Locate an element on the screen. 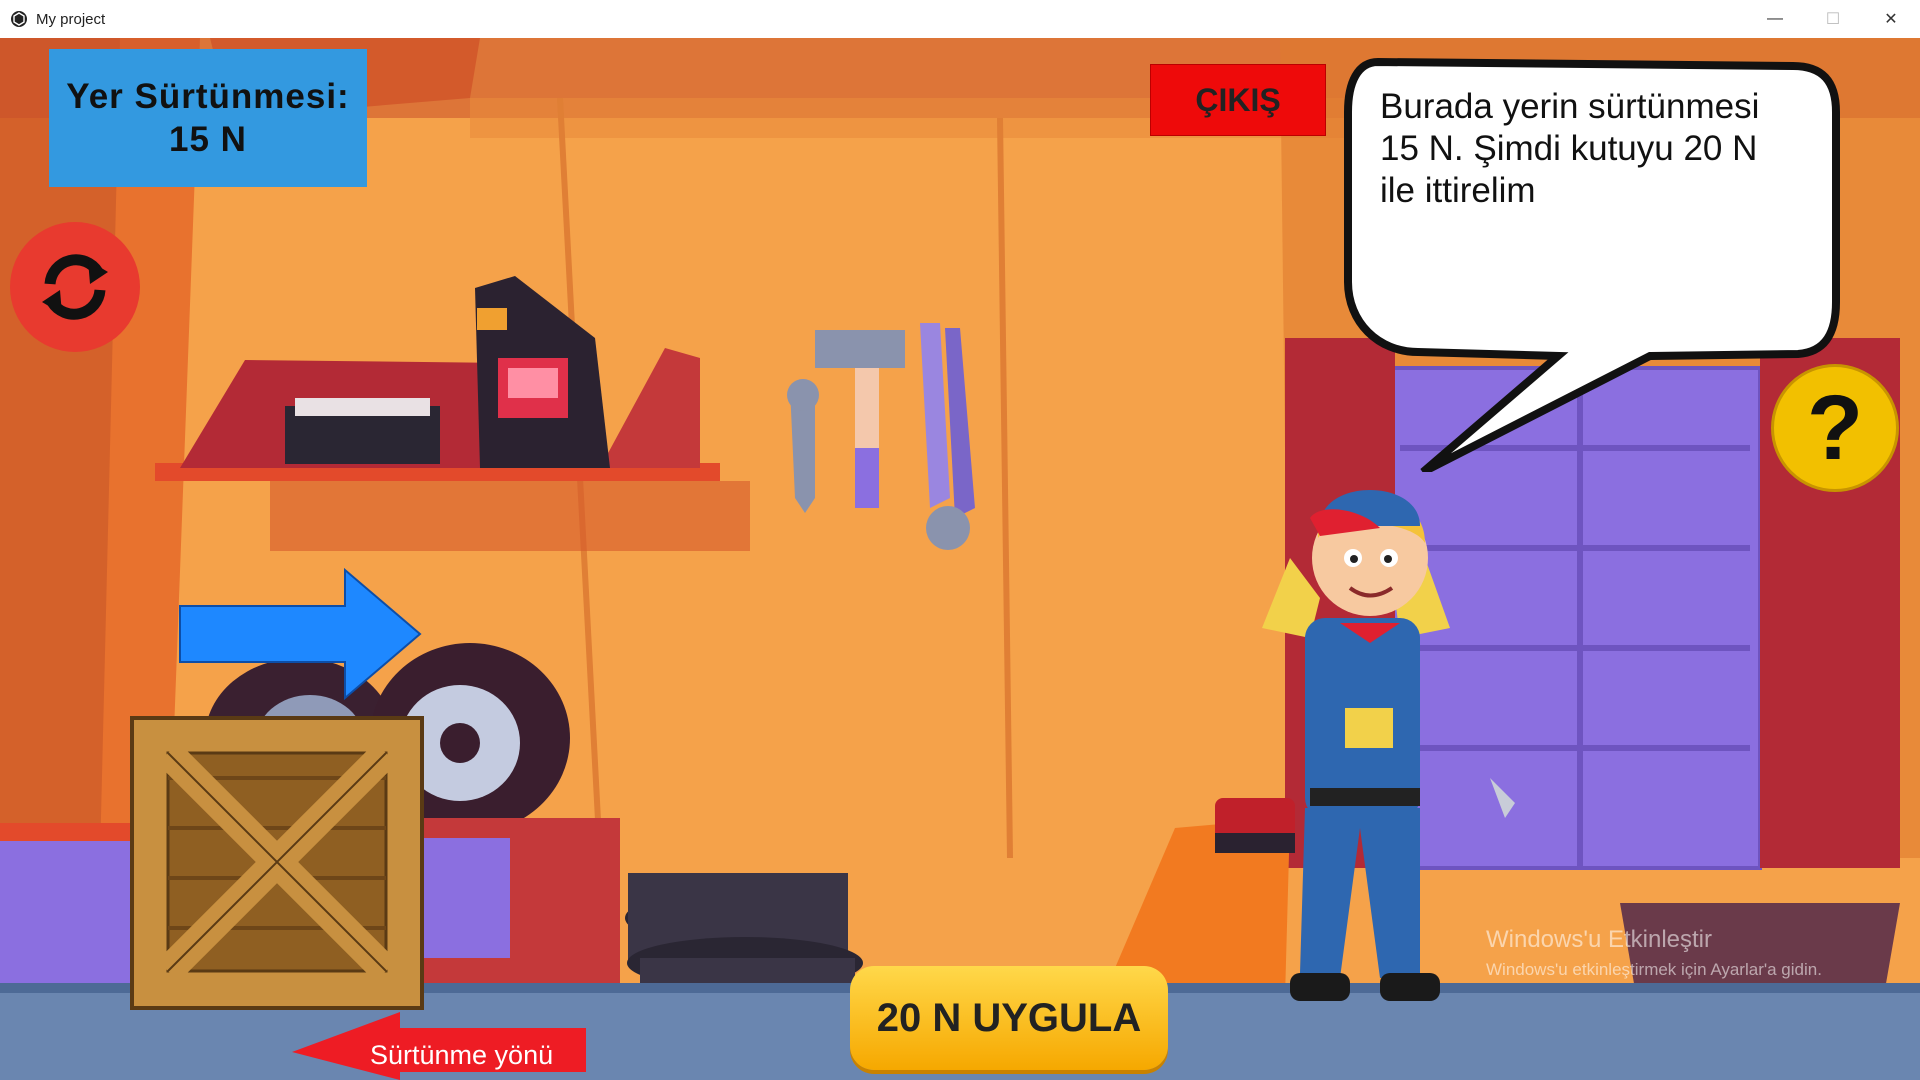 Image resolution: width=1920 pixels, height=1080 pixels. refresh-icon is located at coordinates (75, 287).